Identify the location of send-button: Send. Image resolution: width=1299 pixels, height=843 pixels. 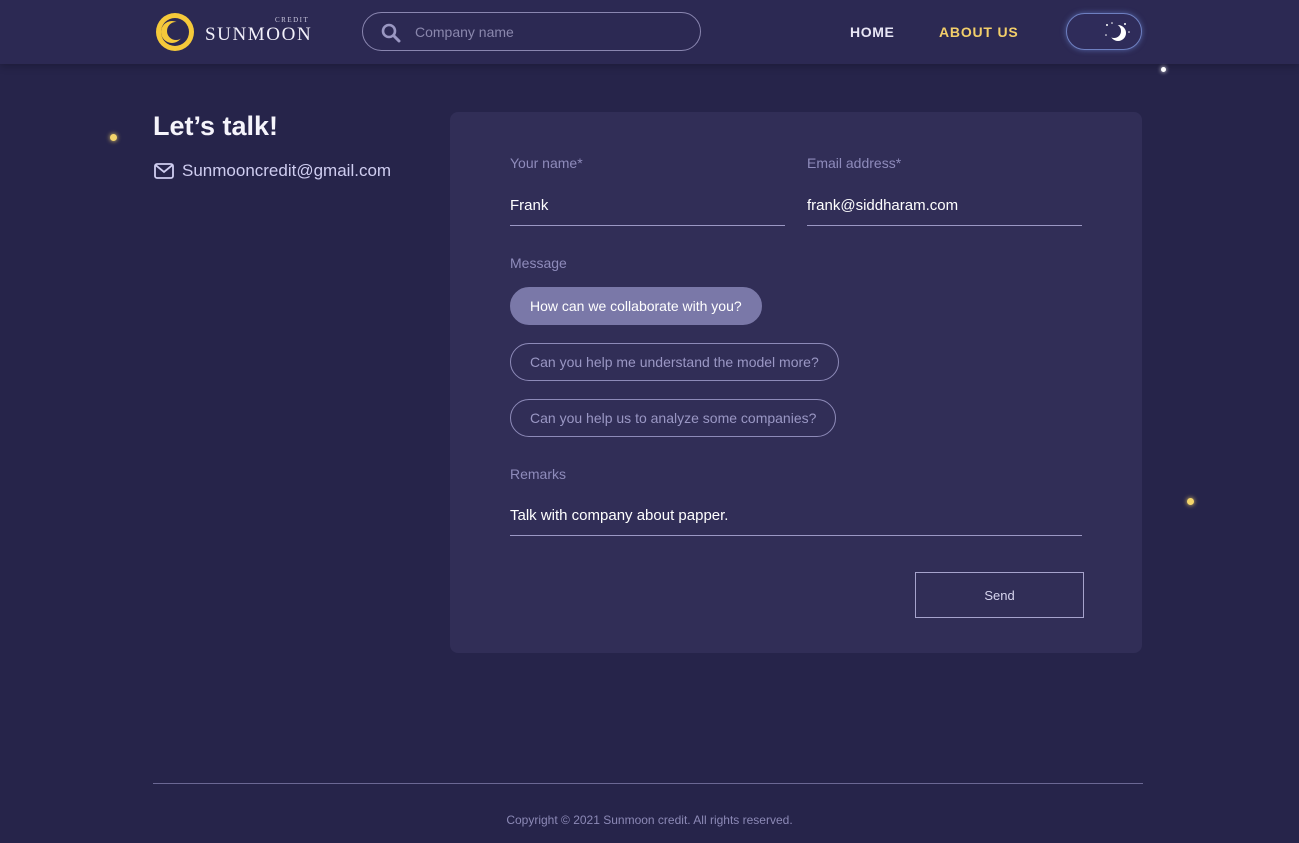
(999, 595).